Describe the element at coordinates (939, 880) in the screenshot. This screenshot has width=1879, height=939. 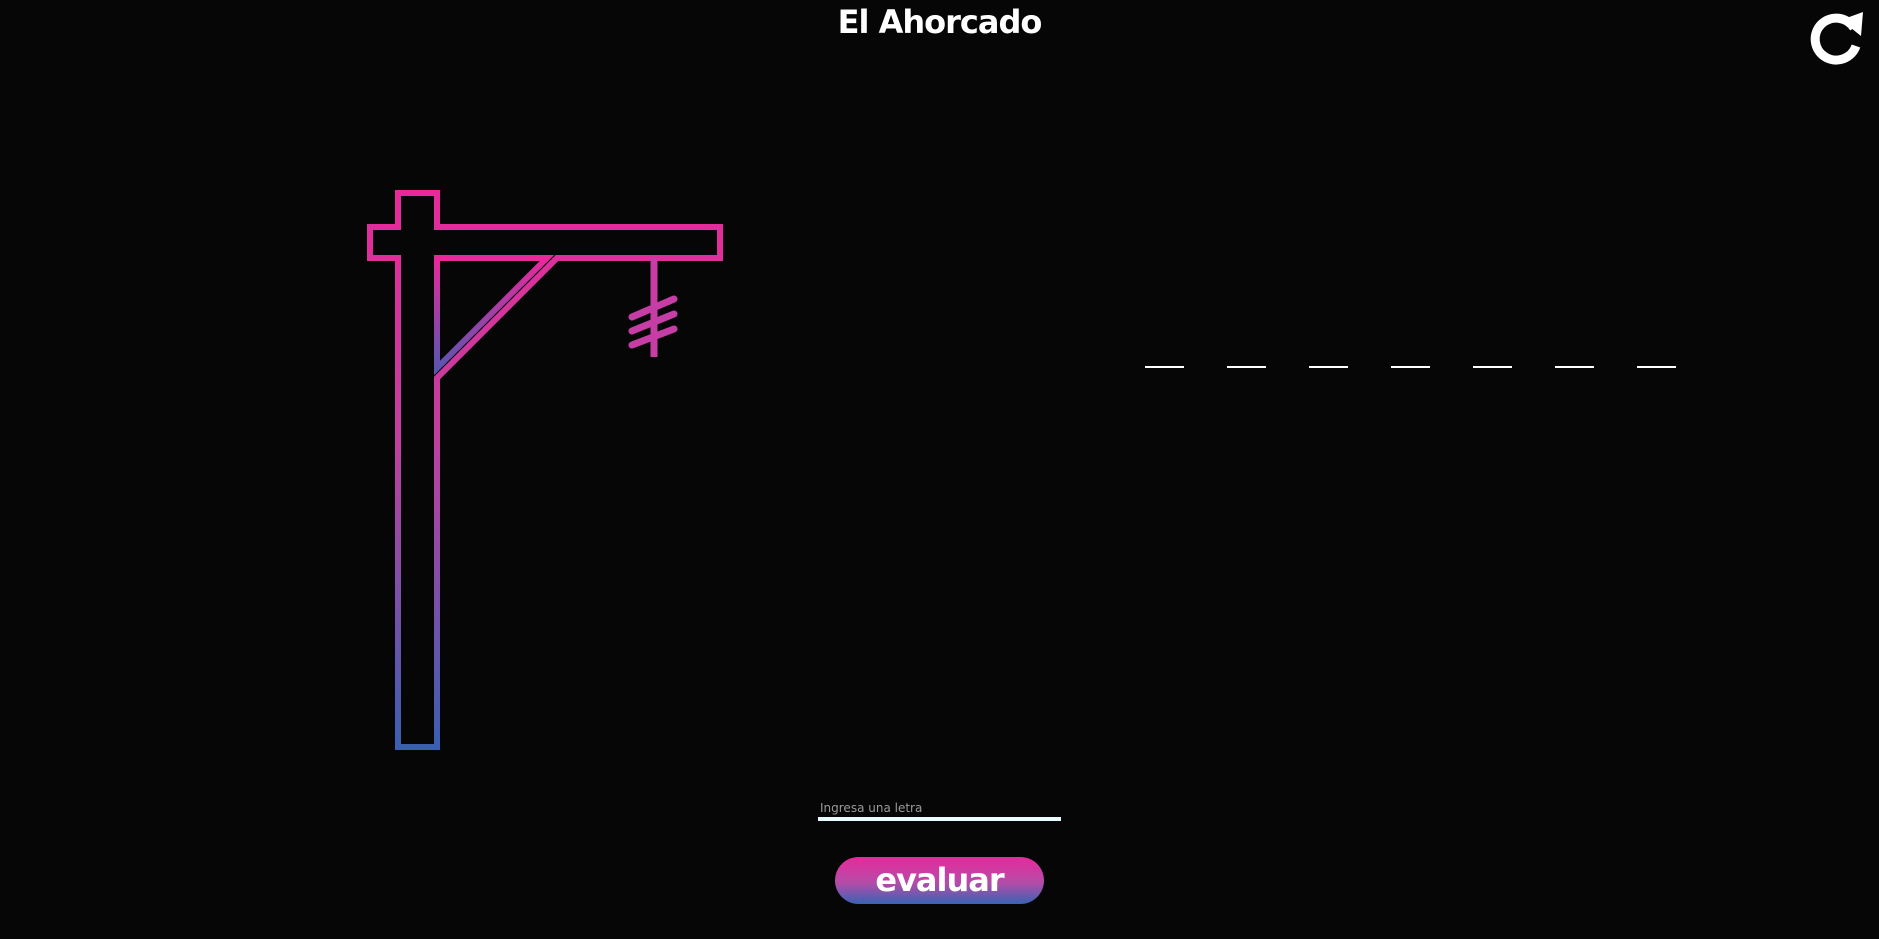
I see `evaluate-button: evaluar` at that location.